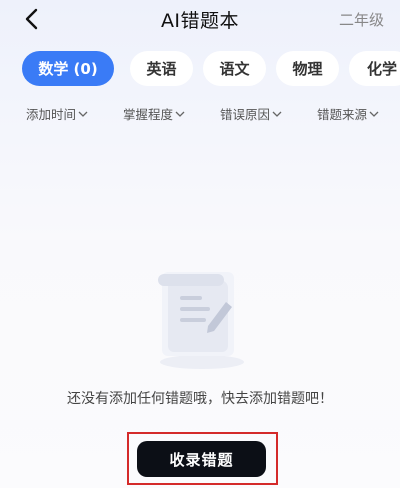 The width and height of the screenshot is (400, 488). I want to click on filter-mastery: 掌握程度, so click(154, 113).